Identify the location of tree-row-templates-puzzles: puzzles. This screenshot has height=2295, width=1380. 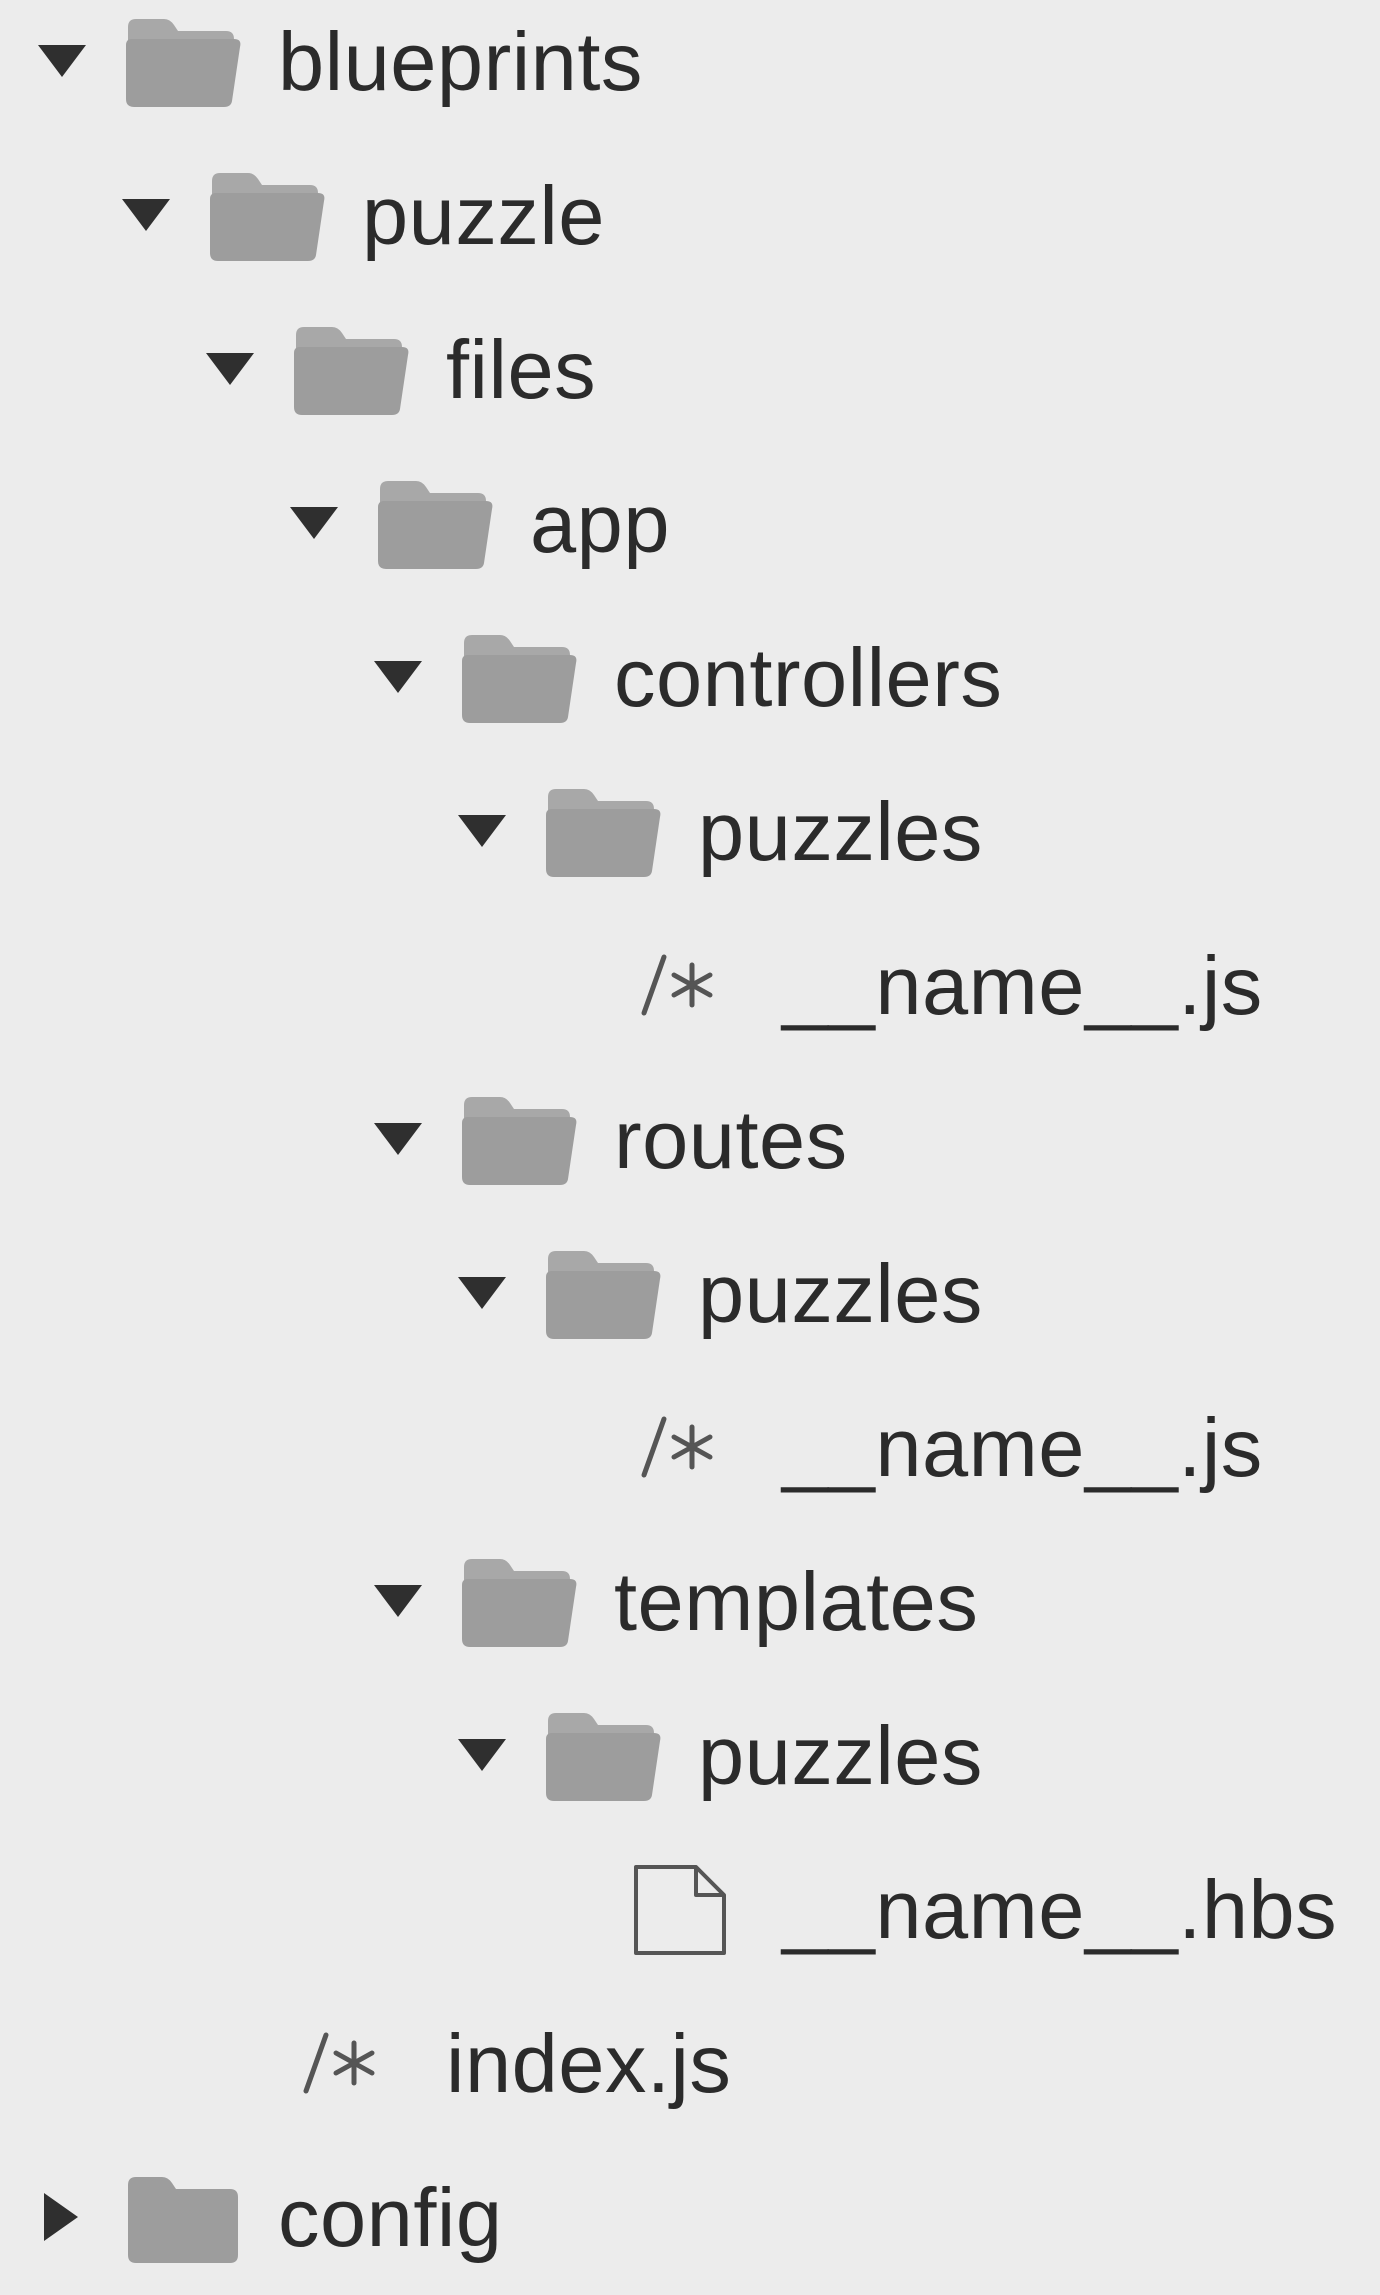
(690, 1756).